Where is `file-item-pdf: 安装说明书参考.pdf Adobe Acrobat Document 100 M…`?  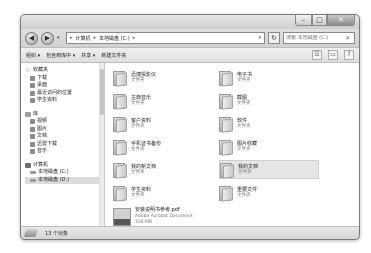
file-item-pdf: 安装说明书参考.pdf Adobe Acrobat Document 100 M… is located at coordinates (234, 217).